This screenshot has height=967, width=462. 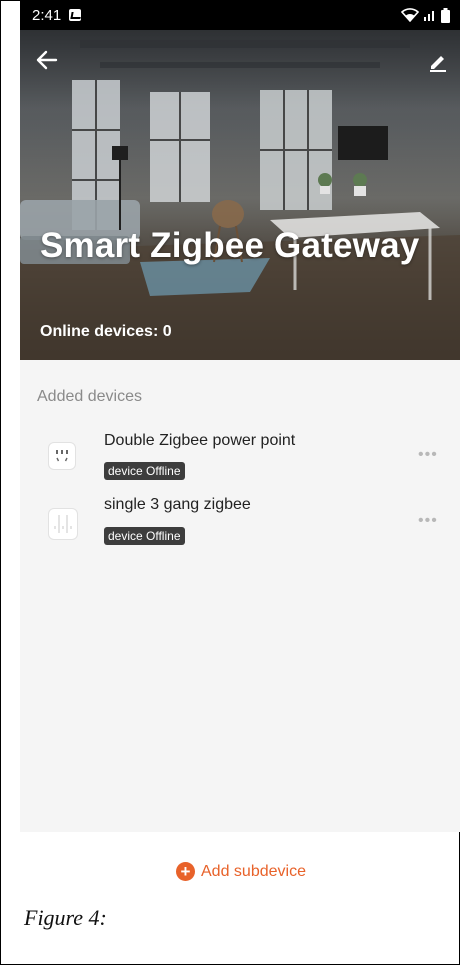 I want to click on device-name: single 3 gang zigbee, so click(x=177, y=504).